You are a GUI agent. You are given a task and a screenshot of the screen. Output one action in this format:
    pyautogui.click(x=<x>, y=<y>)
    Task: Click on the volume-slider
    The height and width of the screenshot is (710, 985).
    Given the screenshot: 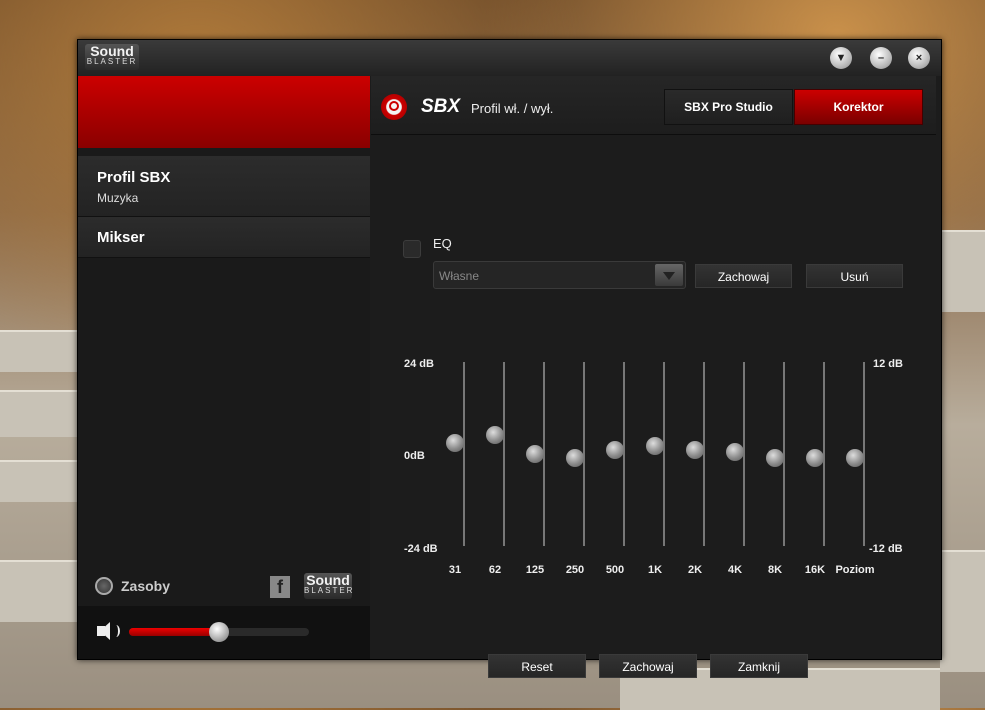 What is the action you would take?
    pyautogui.click(x=219, y=632)
    